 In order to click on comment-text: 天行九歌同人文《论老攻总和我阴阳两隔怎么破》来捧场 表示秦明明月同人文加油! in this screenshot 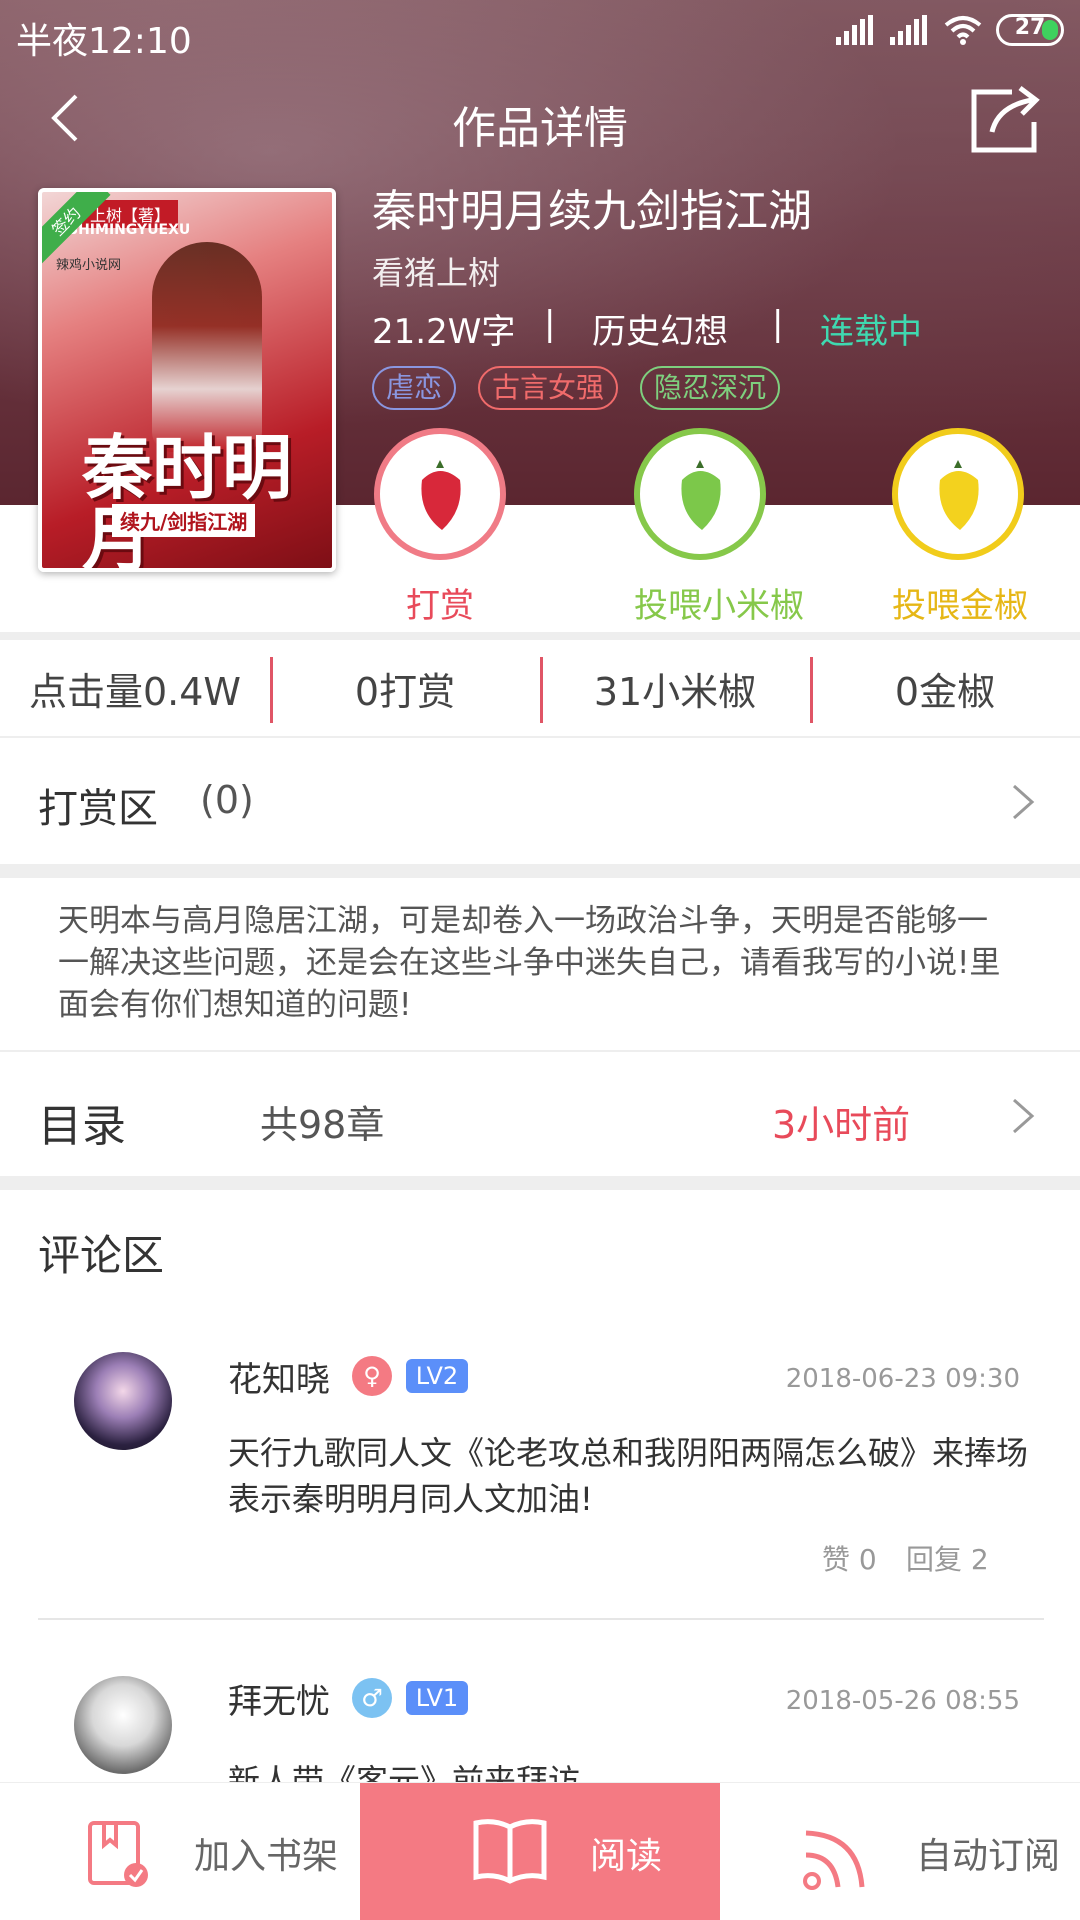, I will do `click(628, 1476)`.